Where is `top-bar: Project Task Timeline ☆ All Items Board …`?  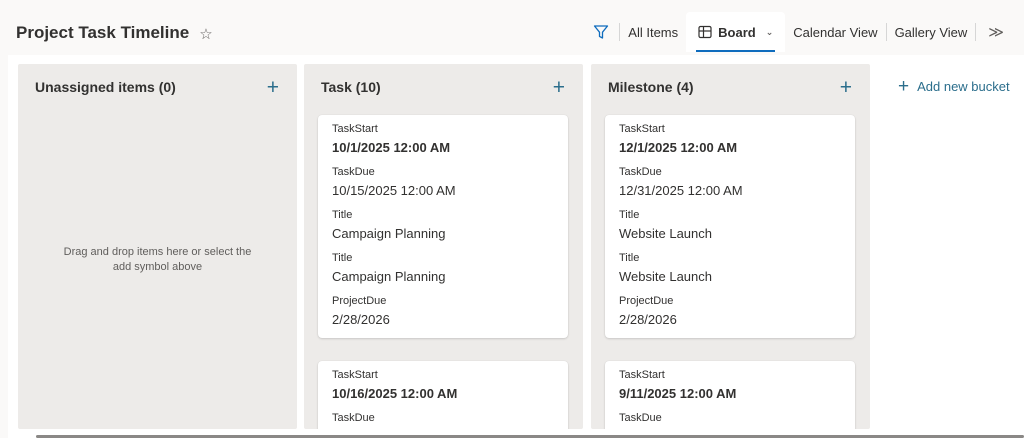
top-bar: Project Task Timeline ☆ All Items Board … is located at coordinates (512, 30).